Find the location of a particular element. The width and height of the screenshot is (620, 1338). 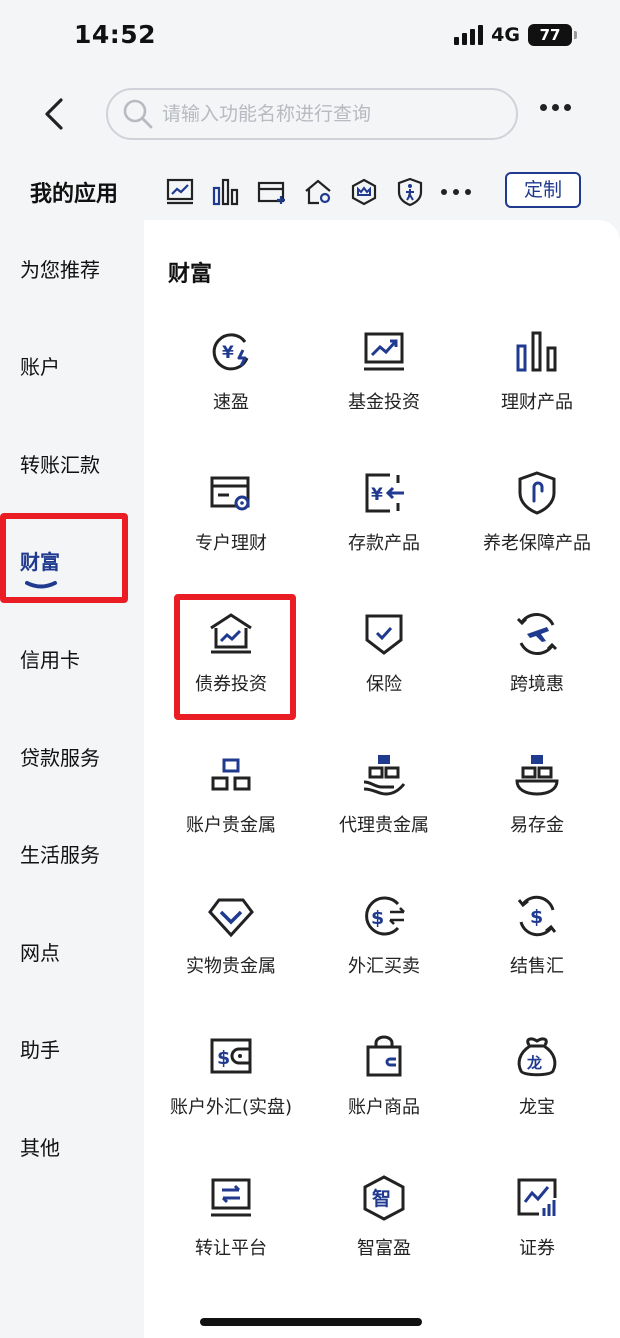

svg-text: 龙 is located at coordinates (534, 1063).